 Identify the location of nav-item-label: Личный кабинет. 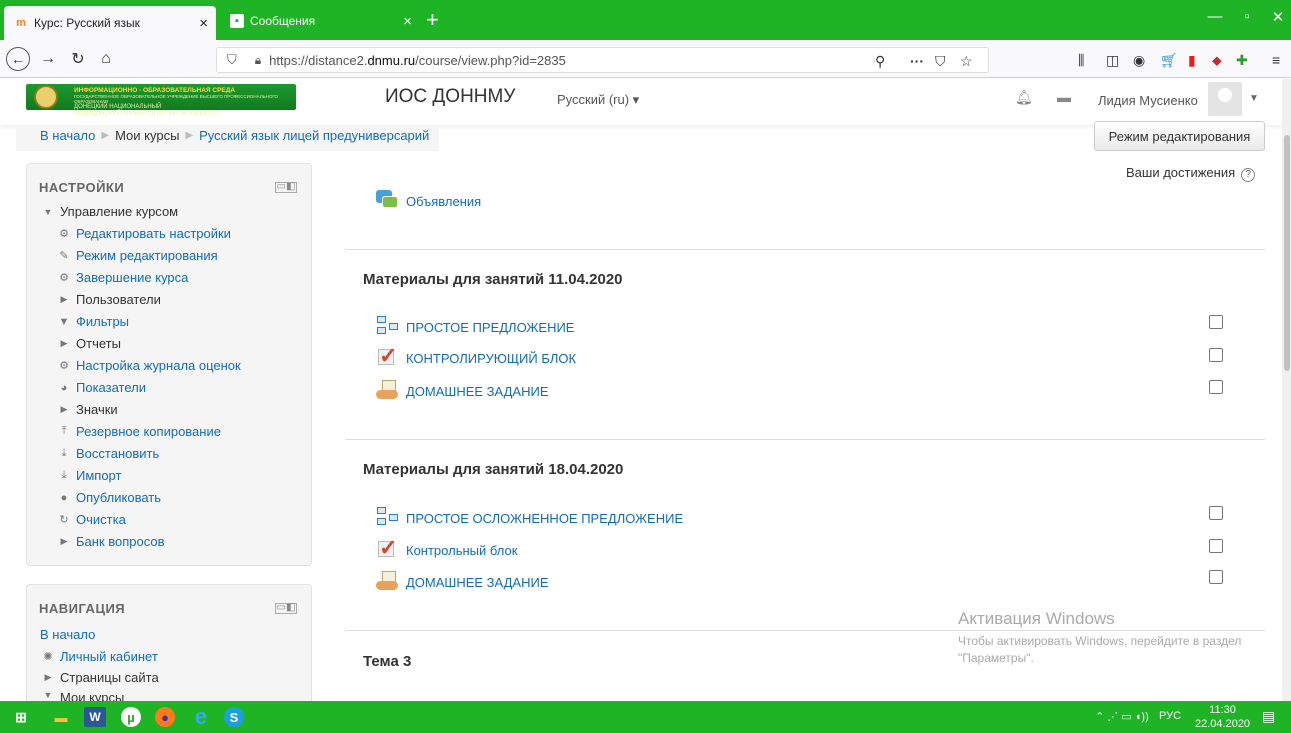
(109, 656).